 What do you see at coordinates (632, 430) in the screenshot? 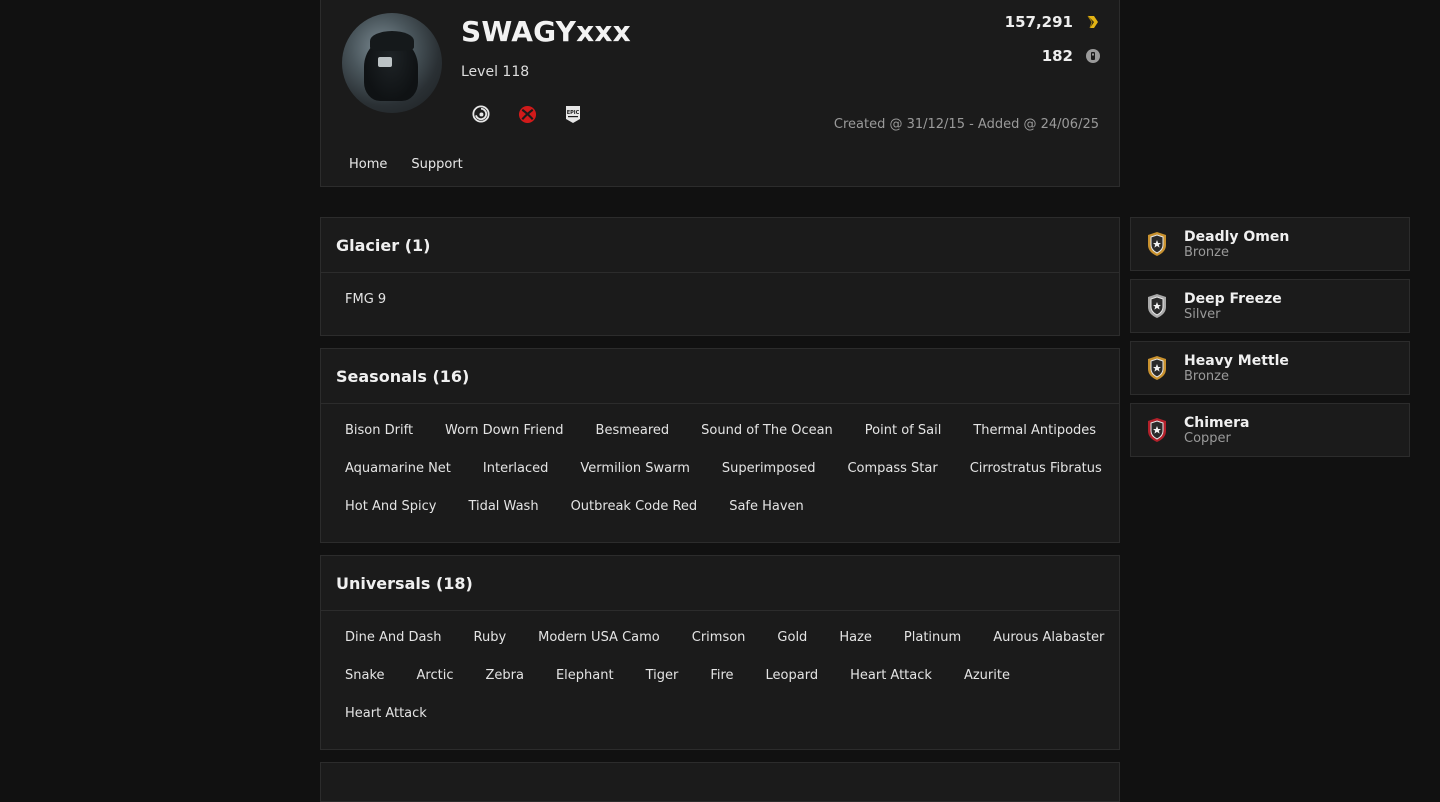
I see `skin-item: Besmeared` at bounding box center [632, 430].